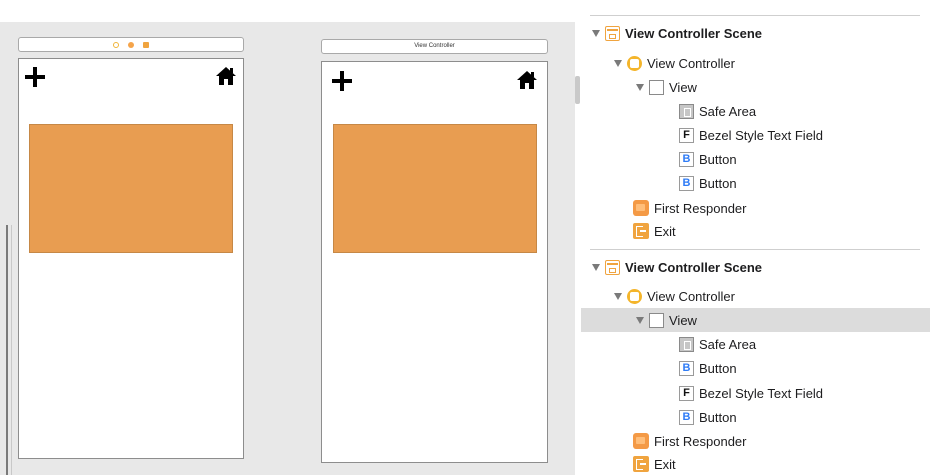  I want to click on scene-b-title-bar: View Controller, so click(434, 46).